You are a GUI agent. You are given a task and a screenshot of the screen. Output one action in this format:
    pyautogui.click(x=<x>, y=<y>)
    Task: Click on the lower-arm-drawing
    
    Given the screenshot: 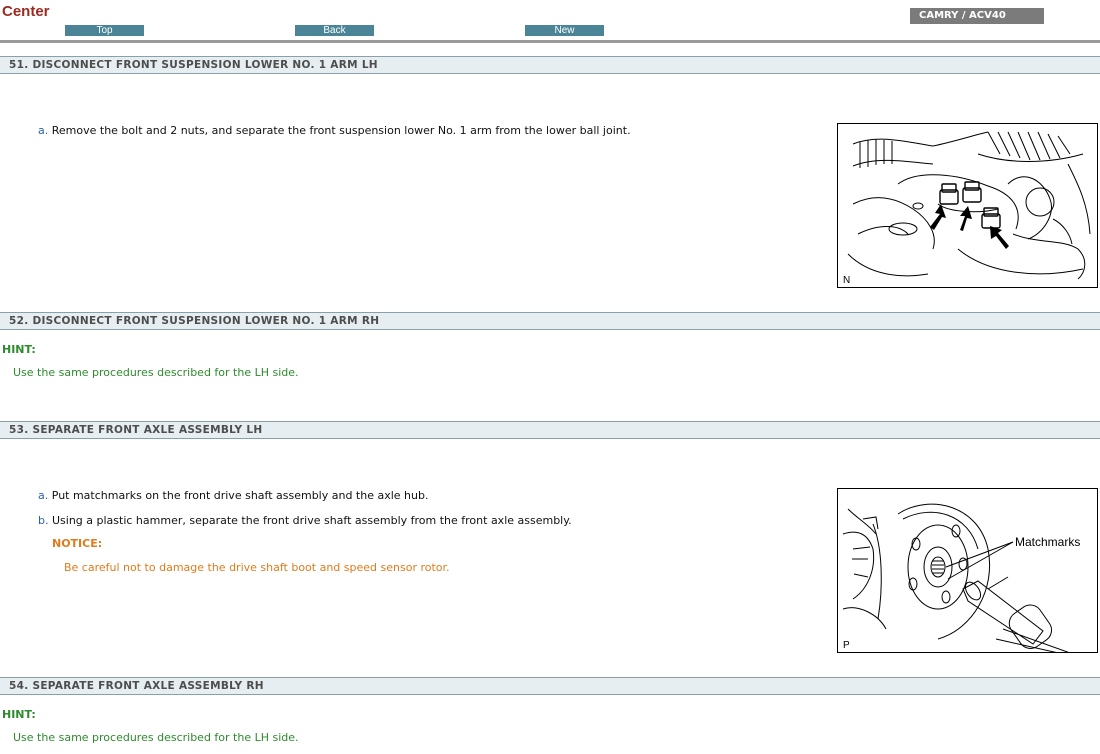 What is the action you would take?
    pyautogui.click(x=969, y=205)
    